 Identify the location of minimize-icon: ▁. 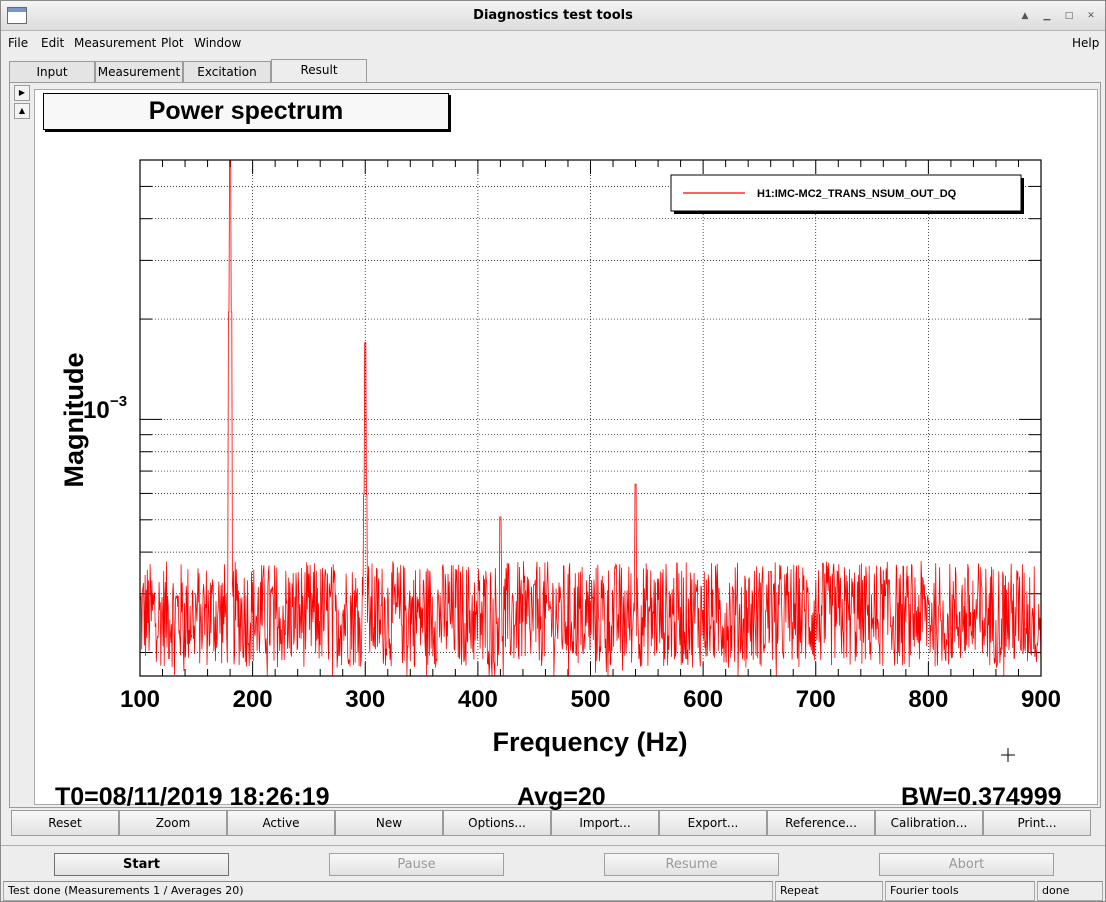
(1047, 16).